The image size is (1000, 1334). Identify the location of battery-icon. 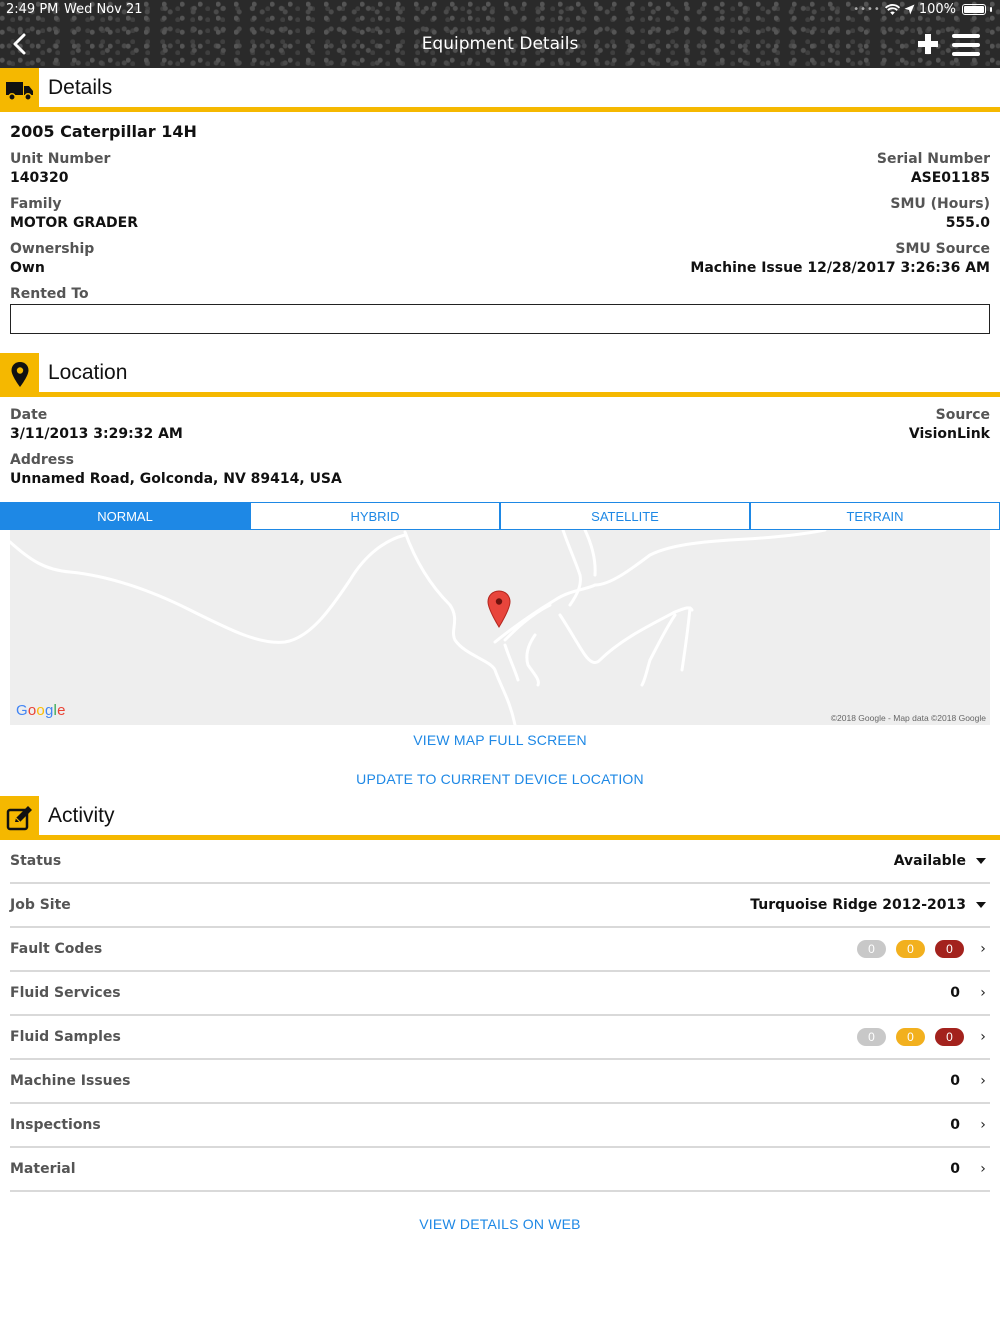
(974, 9).